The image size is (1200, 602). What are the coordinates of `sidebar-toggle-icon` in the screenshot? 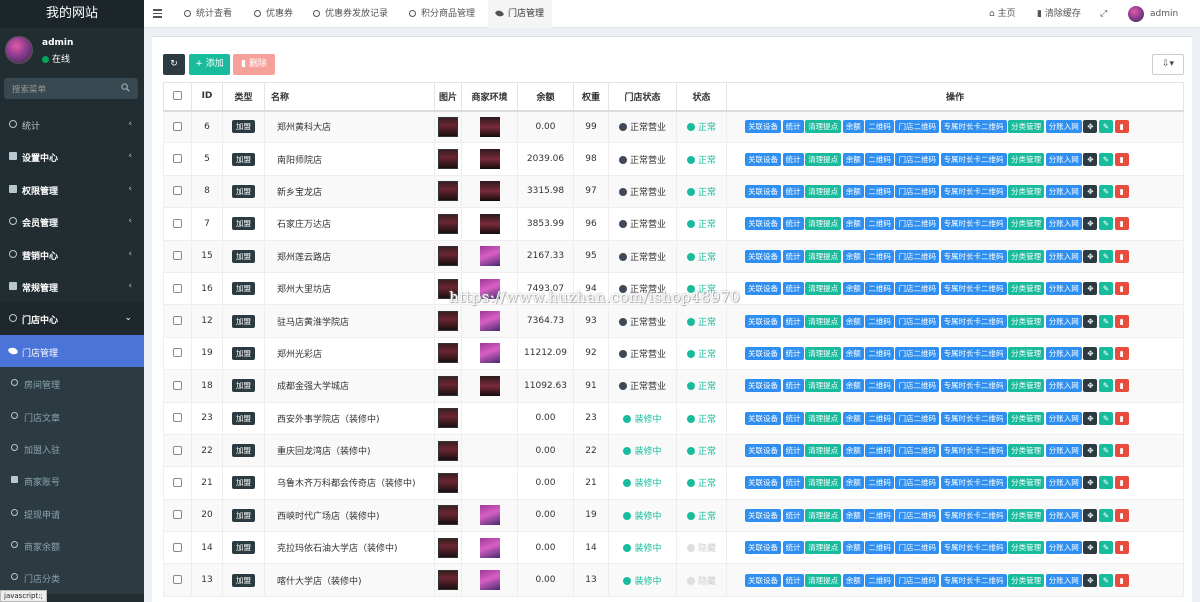 It's located at (157, 13).